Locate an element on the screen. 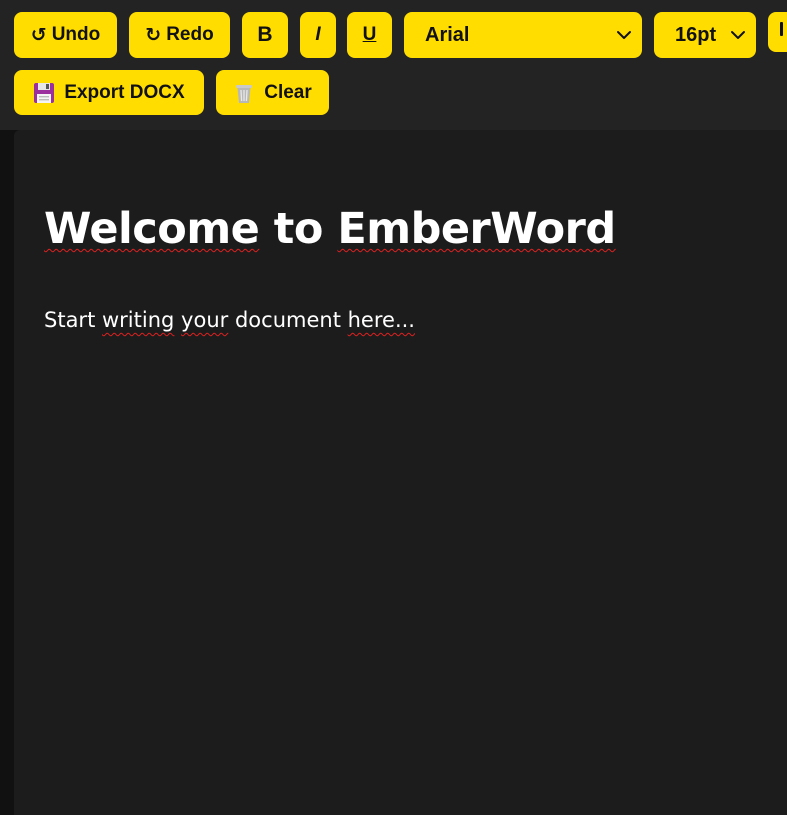 This screenshot has width=787, height=815. font-size-value: 16pt is located at coordinates (696, 34).